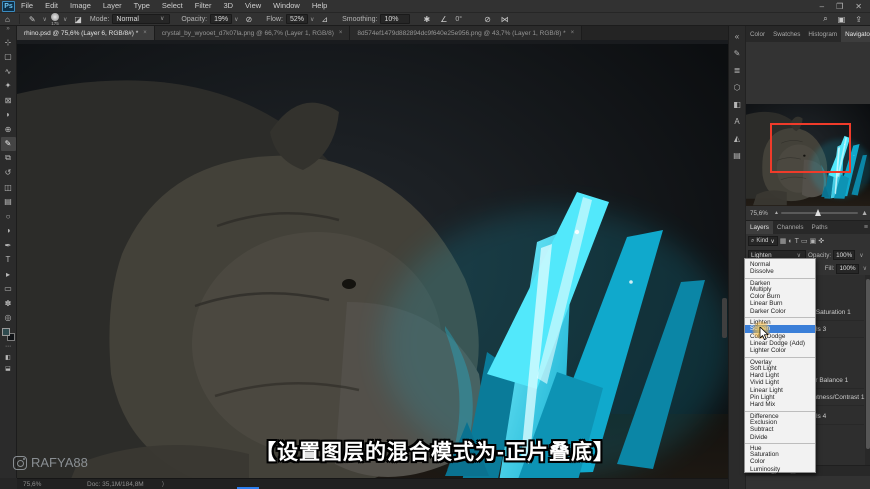  What do you see at coordinates (142, 6) in the screenshot?
I see `menu-type: Type` at bounding box center [142, 6].